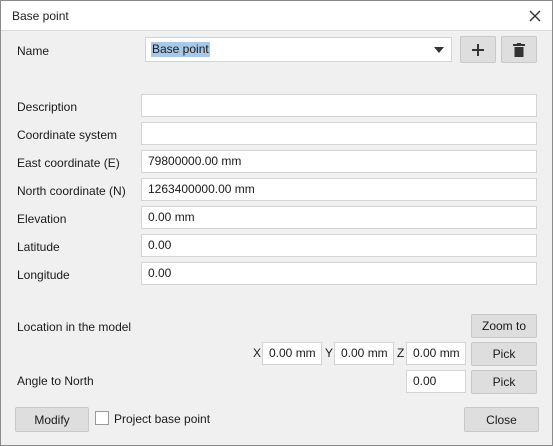 The width and height of the screenshot is (553, 446). Describe the element at coordinates (339, 217) in the screenshot. I see `elevation-field: 0.00 mm` at that location.